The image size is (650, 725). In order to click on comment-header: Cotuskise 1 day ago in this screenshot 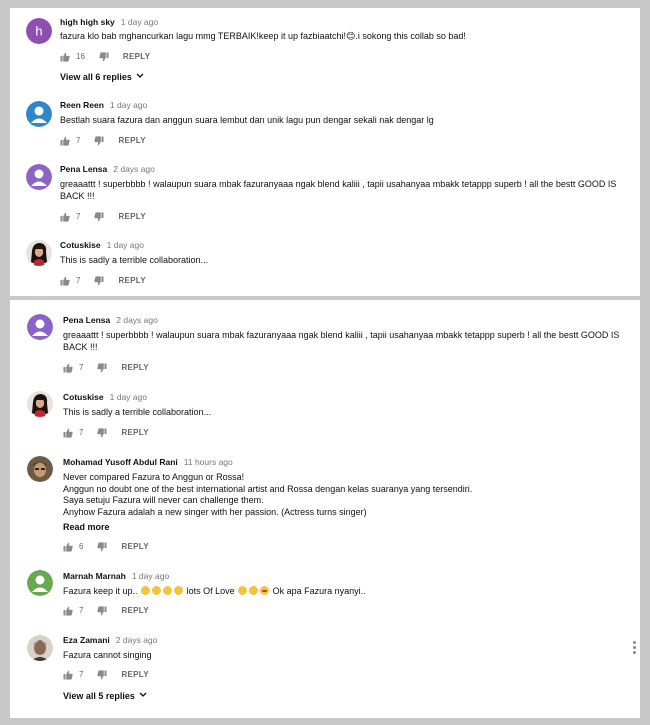, I will do `click(105, 397)`.